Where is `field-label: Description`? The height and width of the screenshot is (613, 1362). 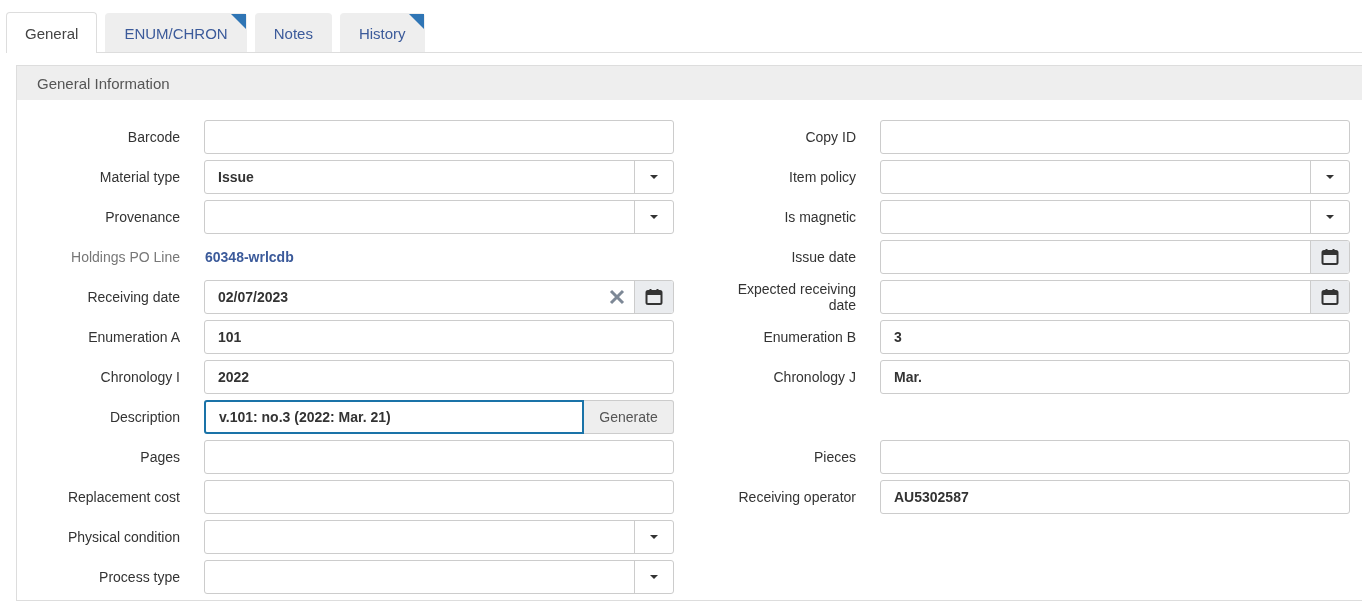
field-label: Description is located at coordinates (144, 417).